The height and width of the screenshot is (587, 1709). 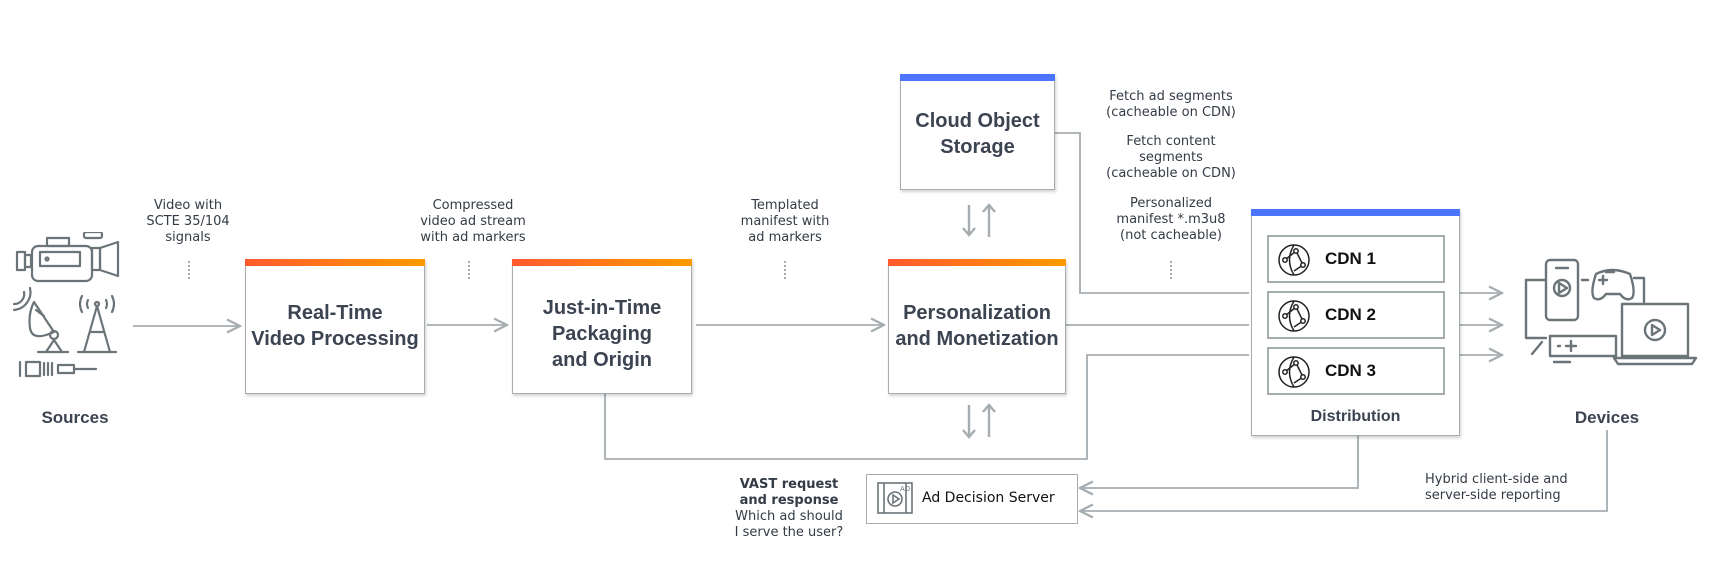 What do you see at coordinates (1171, 104) in the screenshot?
I see `label-fetch-ad-segments: Fetch ad segments (cacheable on CDN)` at bounding box center [1171, 104].